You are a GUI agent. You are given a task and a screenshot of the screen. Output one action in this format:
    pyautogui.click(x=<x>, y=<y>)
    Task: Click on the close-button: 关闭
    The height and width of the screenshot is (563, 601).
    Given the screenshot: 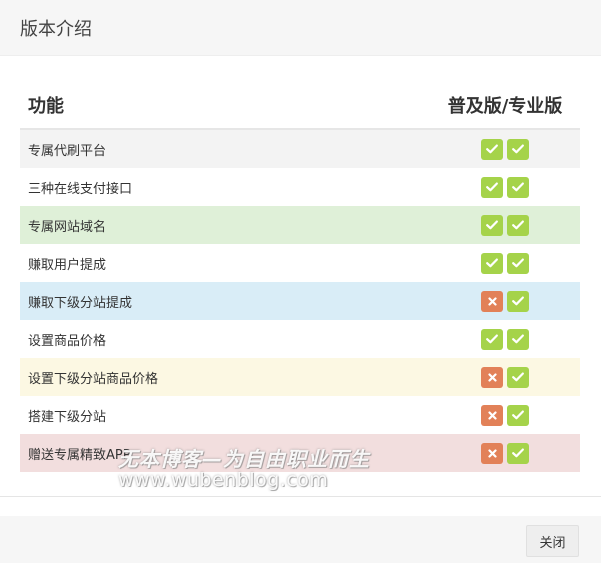 What is the action you would take?
    pyautogui.click(x=552, y=541)
    